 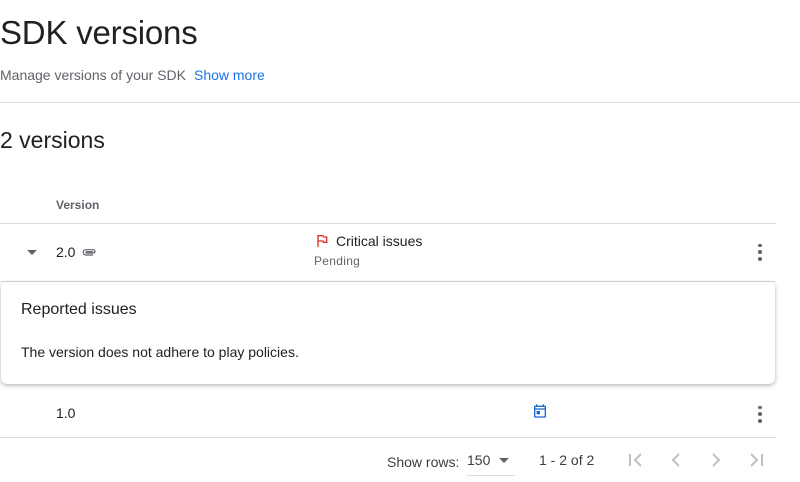 I want to click on version-cell: 2.0, so click(x=76, y=252).